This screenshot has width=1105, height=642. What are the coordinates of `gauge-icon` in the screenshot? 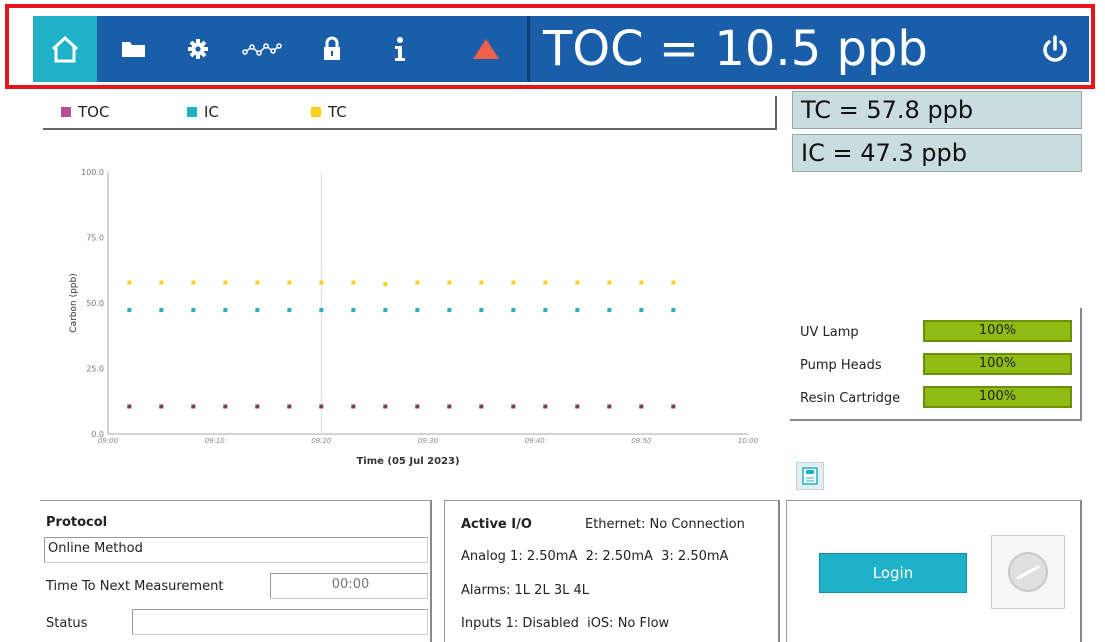 It's located at (1028, 572).